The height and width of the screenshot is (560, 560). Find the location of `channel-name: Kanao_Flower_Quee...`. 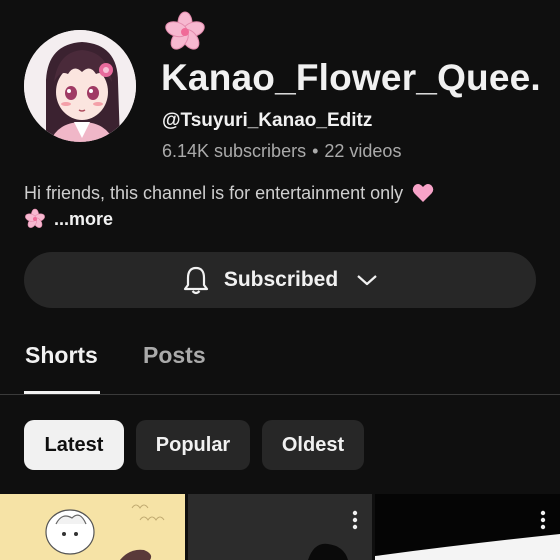

channel-name: Kanao_Flower_Quee... is located at coordinates (351, 77).